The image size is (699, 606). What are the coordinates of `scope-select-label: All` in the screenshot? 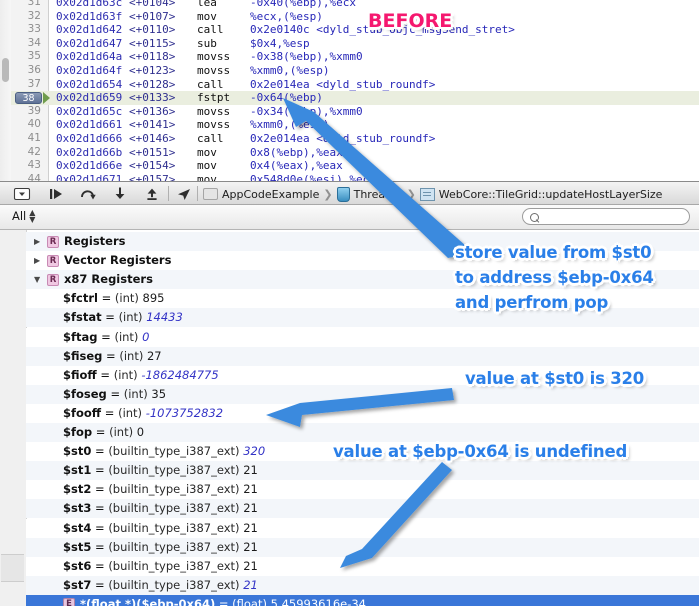 It's located at (19, 216).